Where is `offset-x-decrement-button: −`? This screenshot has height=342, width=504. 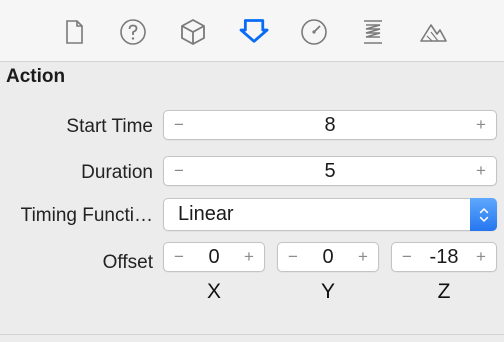
offset-x-decrement-button: − is located at coordinates (179, 257).